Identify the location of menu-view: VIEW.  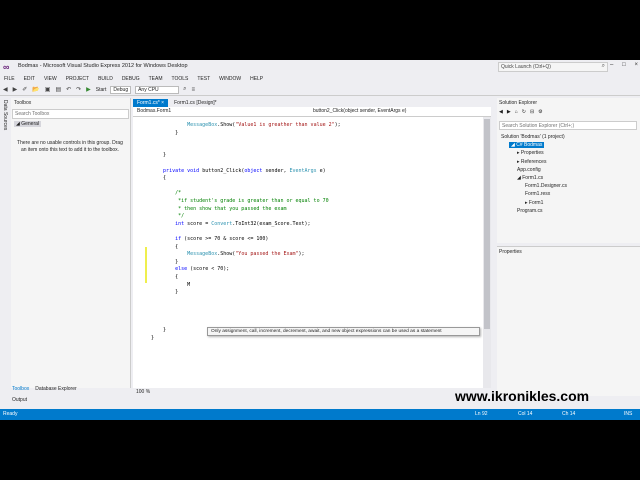
(50, 79).